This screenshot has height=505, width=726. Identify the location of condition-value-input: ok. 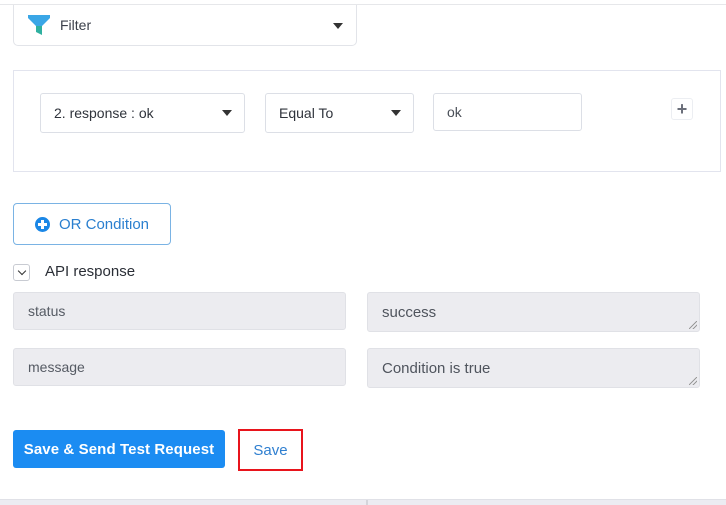
(507, 112).